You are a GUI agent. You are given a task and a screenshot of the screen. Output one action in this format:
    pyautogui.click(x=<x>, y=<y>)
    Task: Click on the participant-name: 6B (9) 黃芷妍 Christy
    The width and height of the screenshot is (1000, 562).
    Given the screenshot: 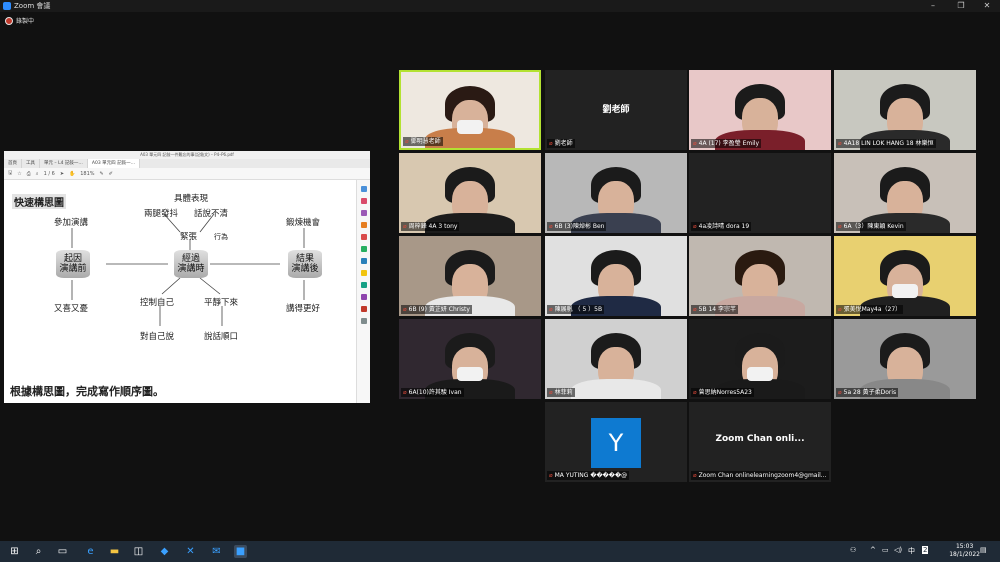 What is the action you would take?
    pyautogui.click(x=439, y=309)
    